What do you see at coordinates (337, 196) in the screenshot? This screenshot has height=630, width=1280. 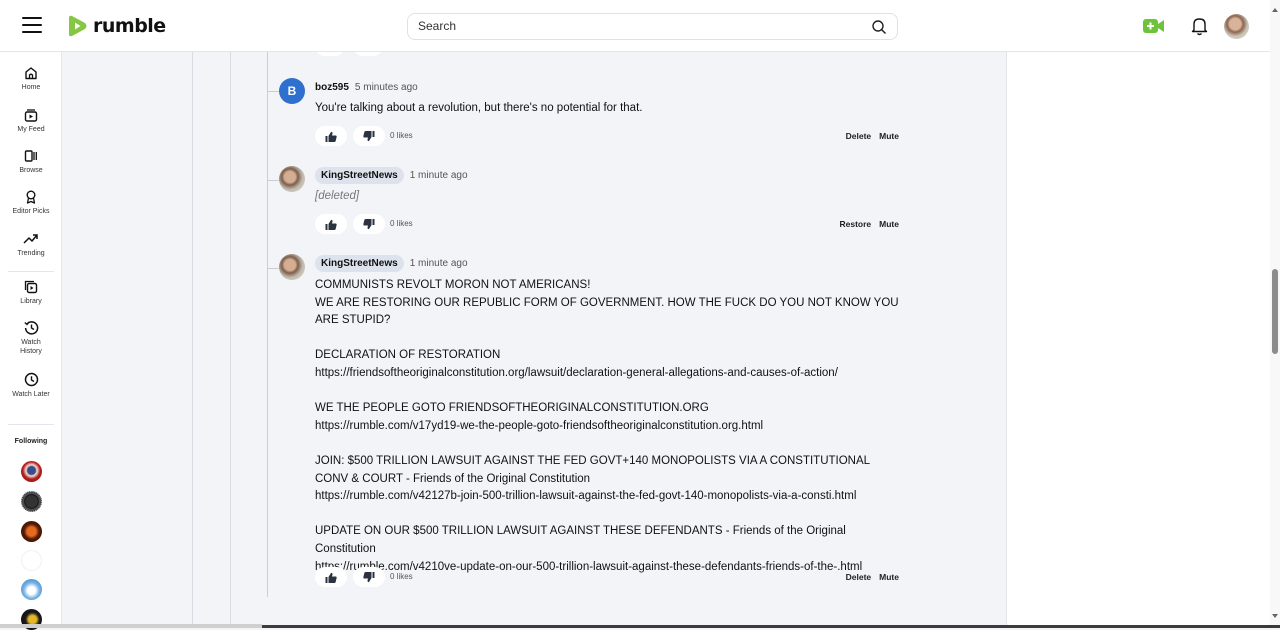 I see `comment-text-deleted: [deleted]` at bounding box center [337, 196].